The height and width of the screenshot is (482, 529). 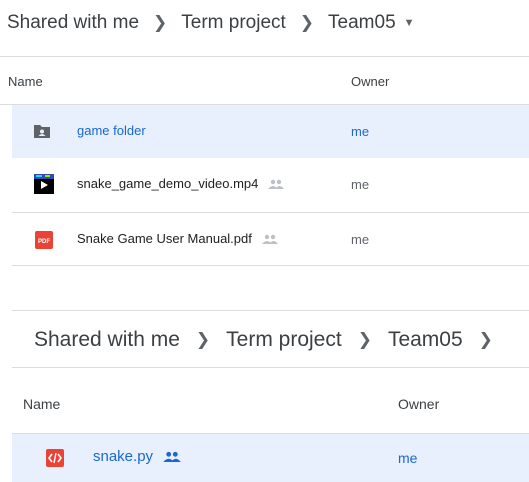 What do you see at coordinates (55, 458) in the screenshot?
I see `code-file-icon` at bounding box center [55, 458].